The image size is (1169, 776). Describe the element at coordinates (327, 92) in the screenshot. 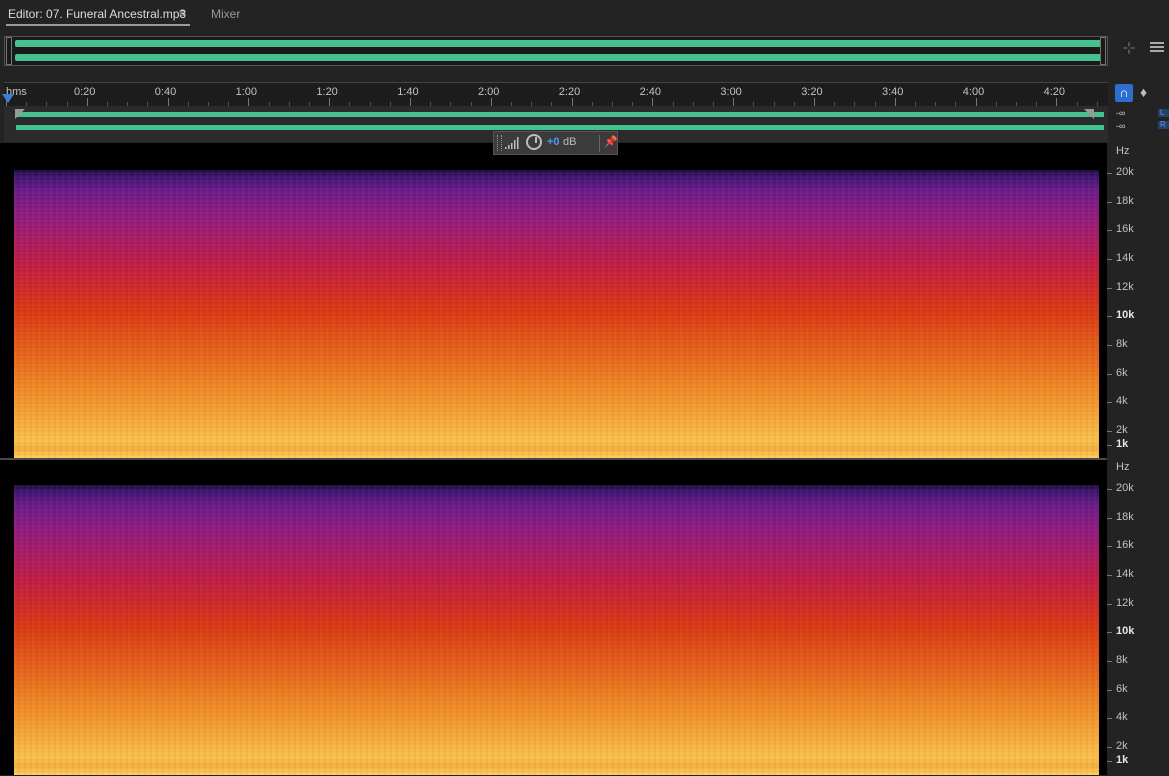

I see `ruler-time-label: 1:20` at that location.